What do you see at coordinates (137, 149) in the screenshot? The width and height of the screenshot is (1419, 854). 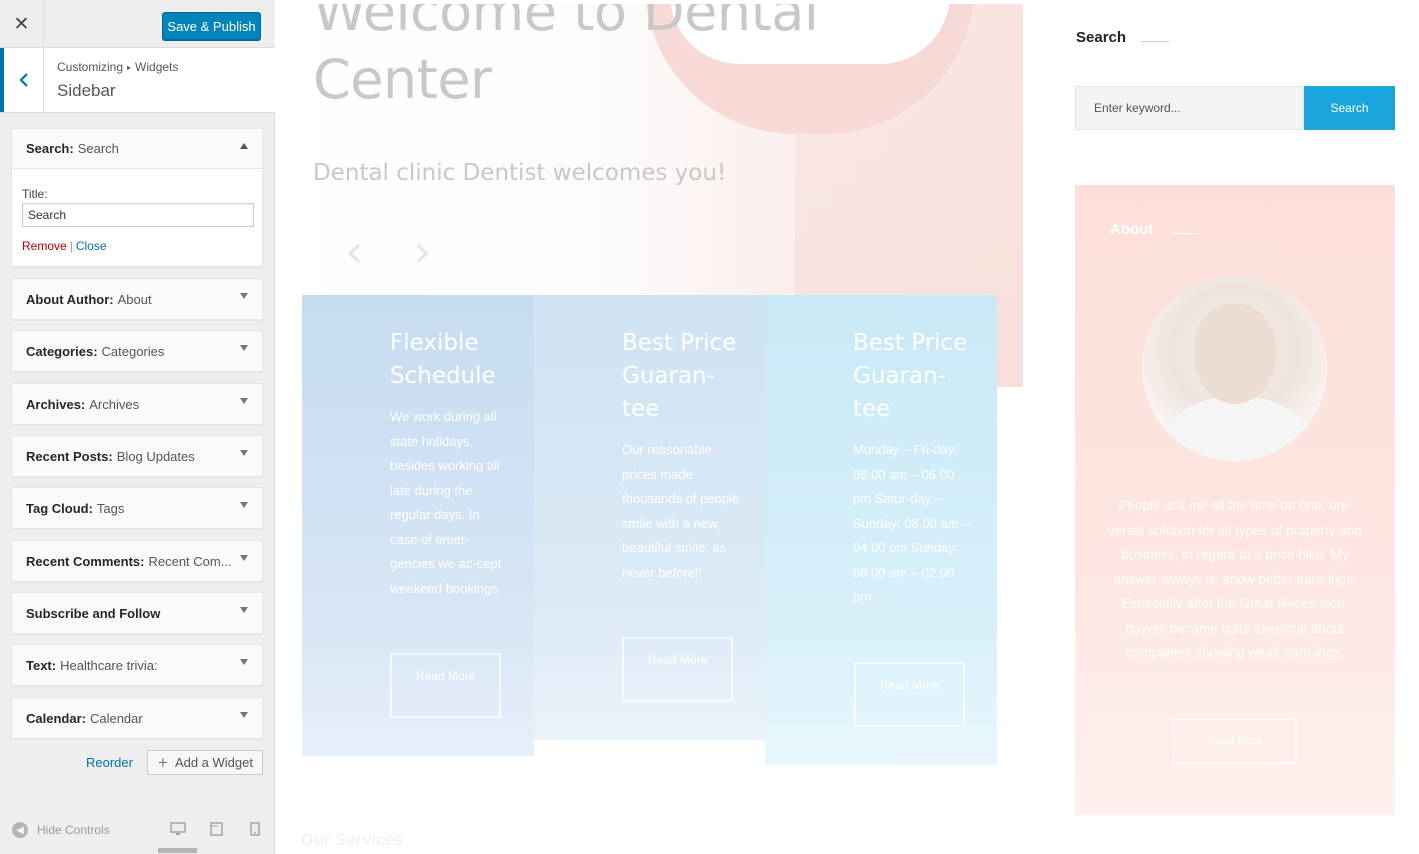 I see `widget-header: Search` at bounding box center [137, 149].